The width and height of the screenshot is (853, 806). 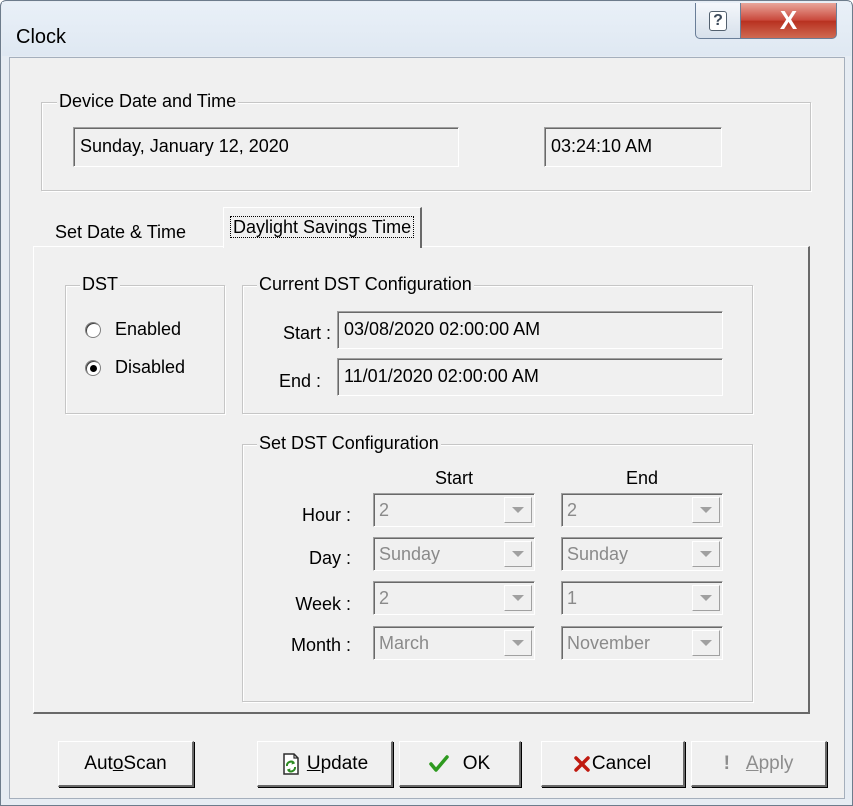 What do you see at coordinates (145, 349) in the screenshot?
I see `dst-group` at bounding box center [145, 349].